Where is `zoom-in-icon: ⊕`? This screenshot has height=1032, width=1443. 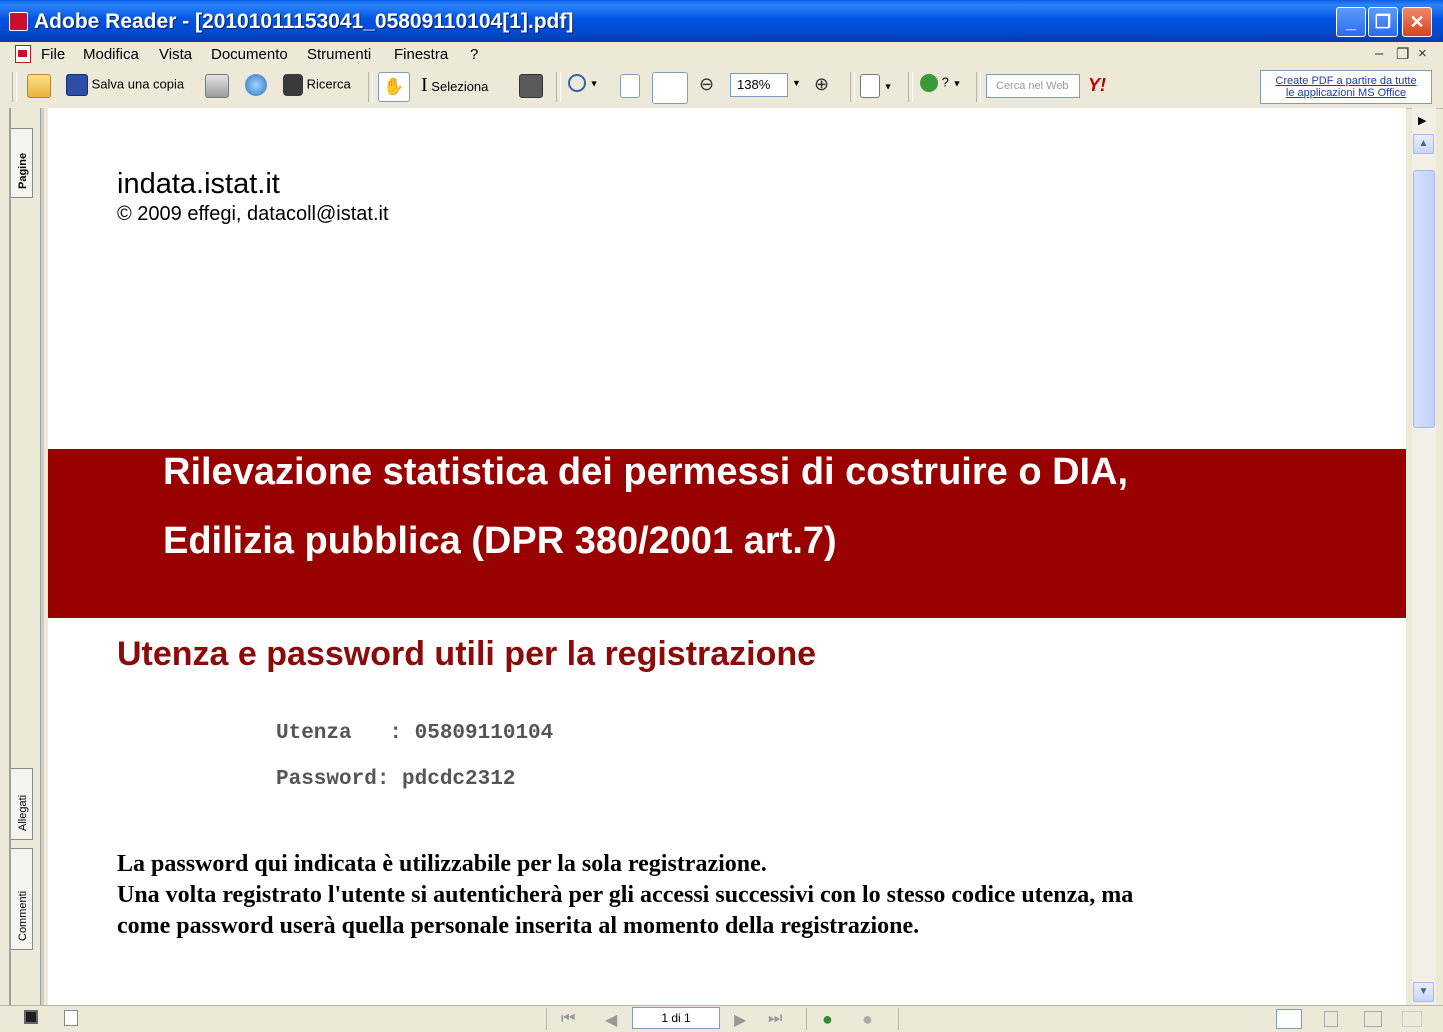 zoom-in-icon: ⊕ is located at coordinates (822, 84).